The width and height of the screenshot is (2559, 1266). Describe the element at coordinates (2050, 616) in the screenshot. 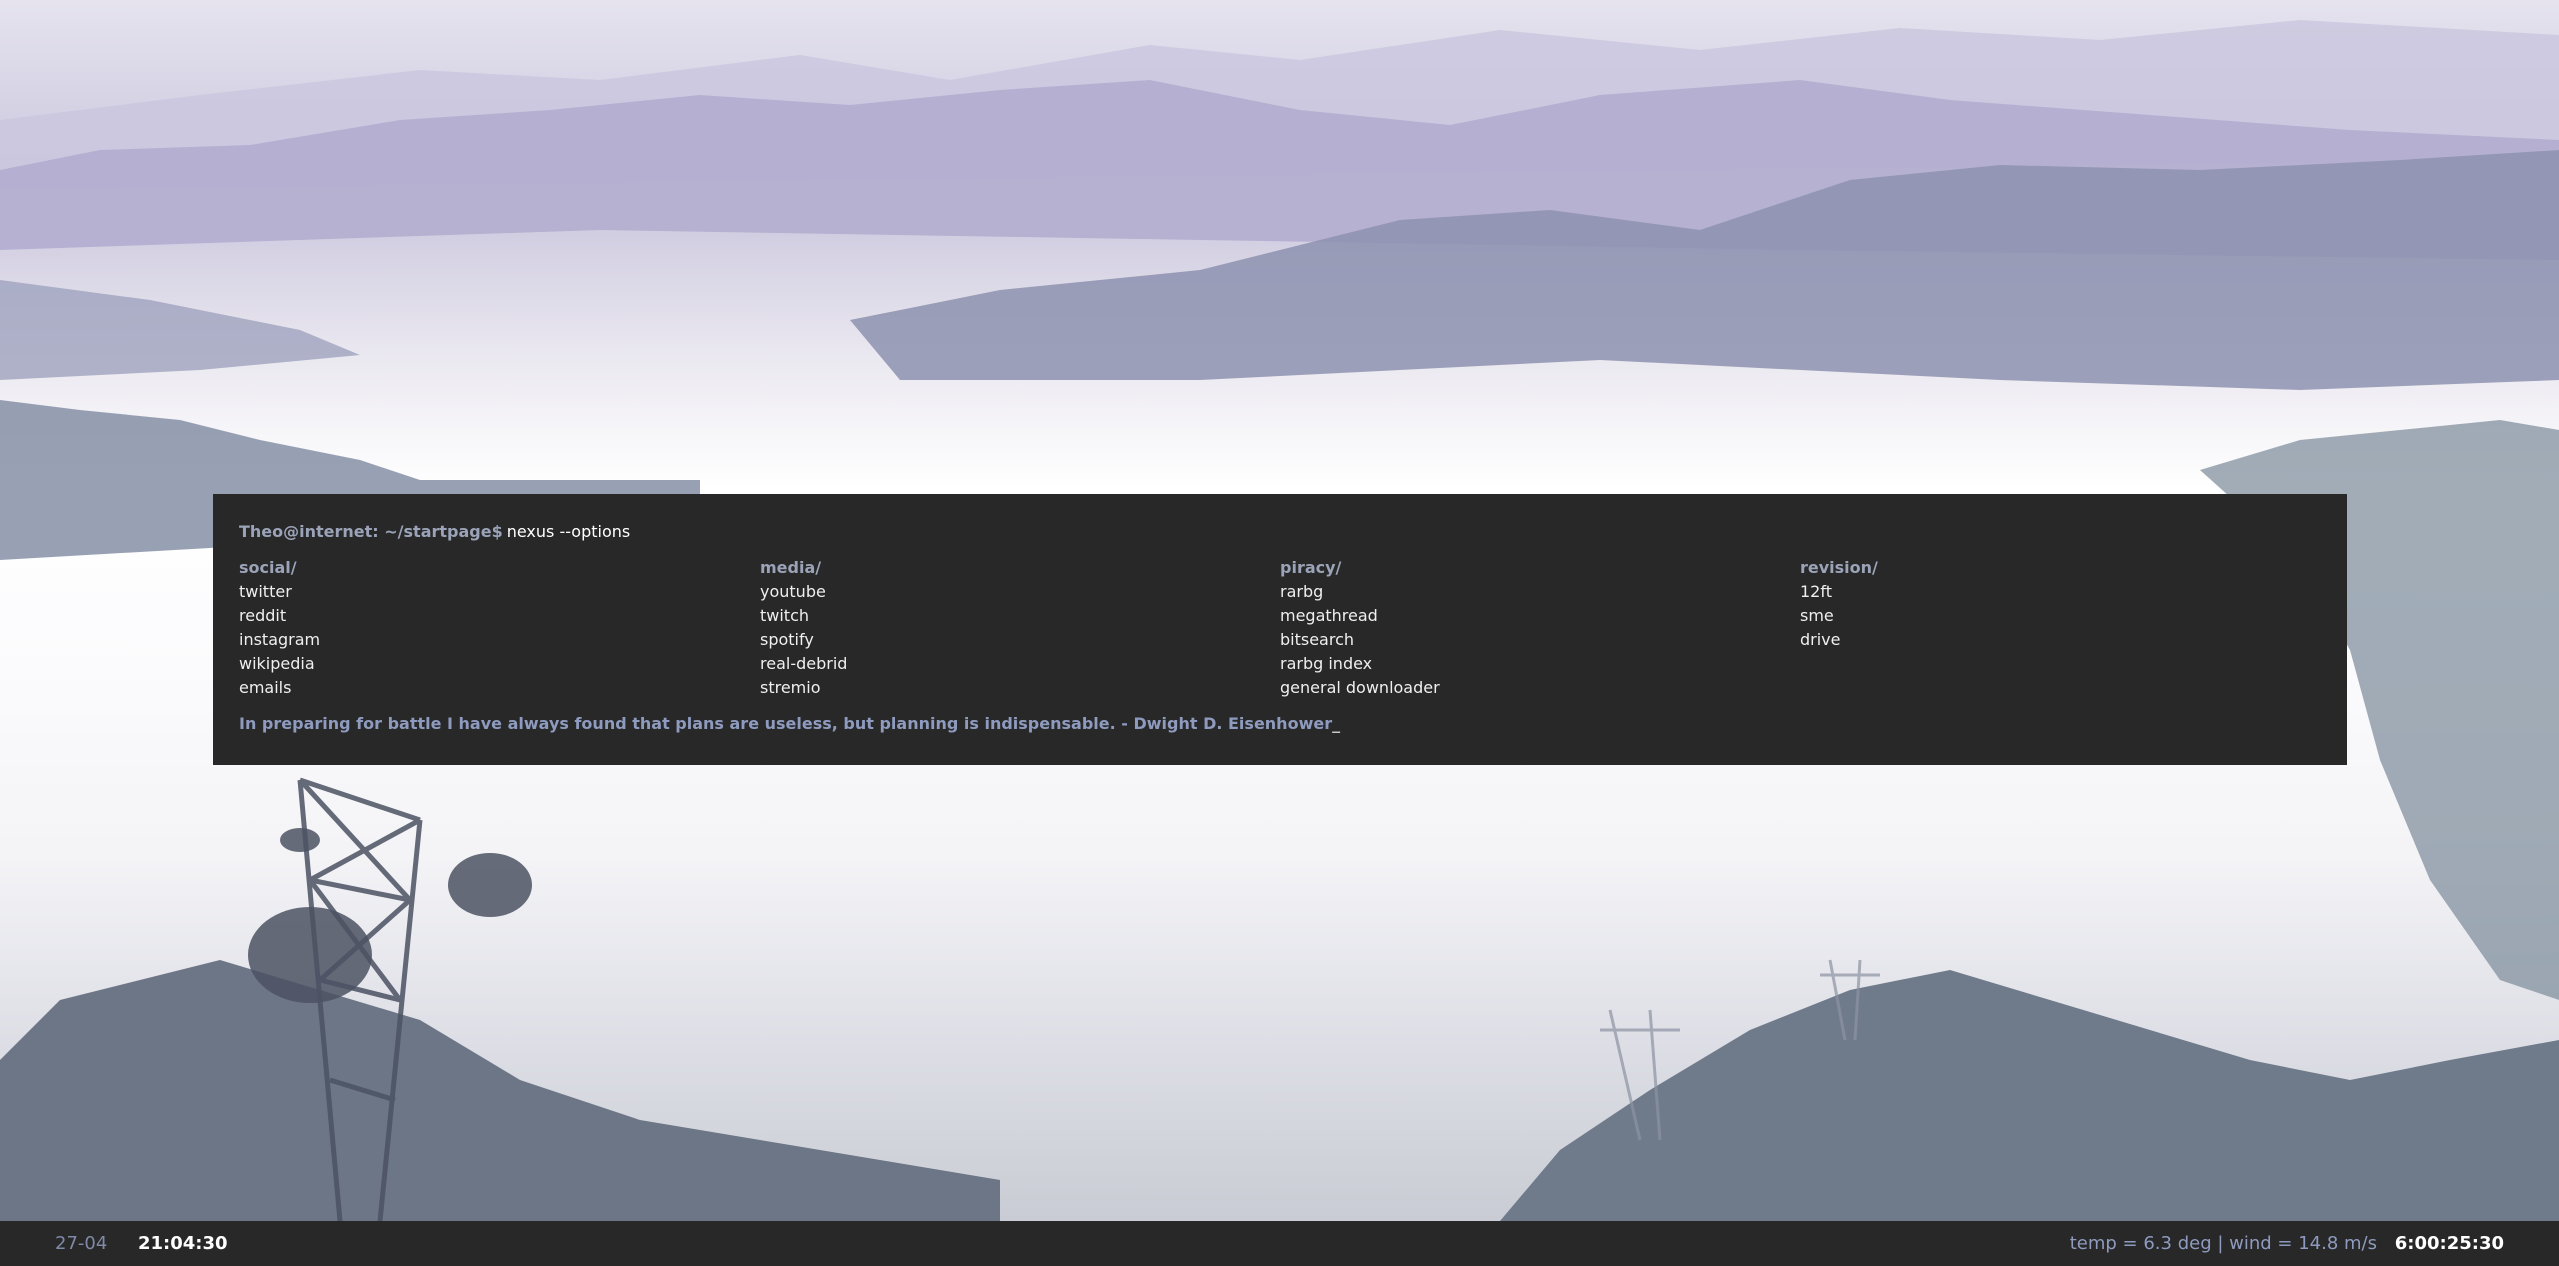

I see `link-sme: sme` at that location.